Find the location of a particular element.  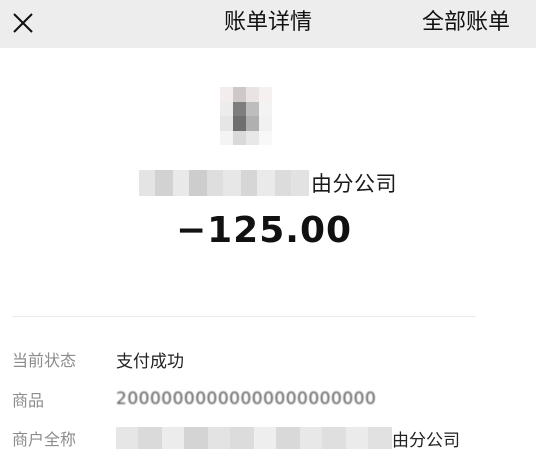

status-value: 支付成功 is located at coordinates (150, 361).